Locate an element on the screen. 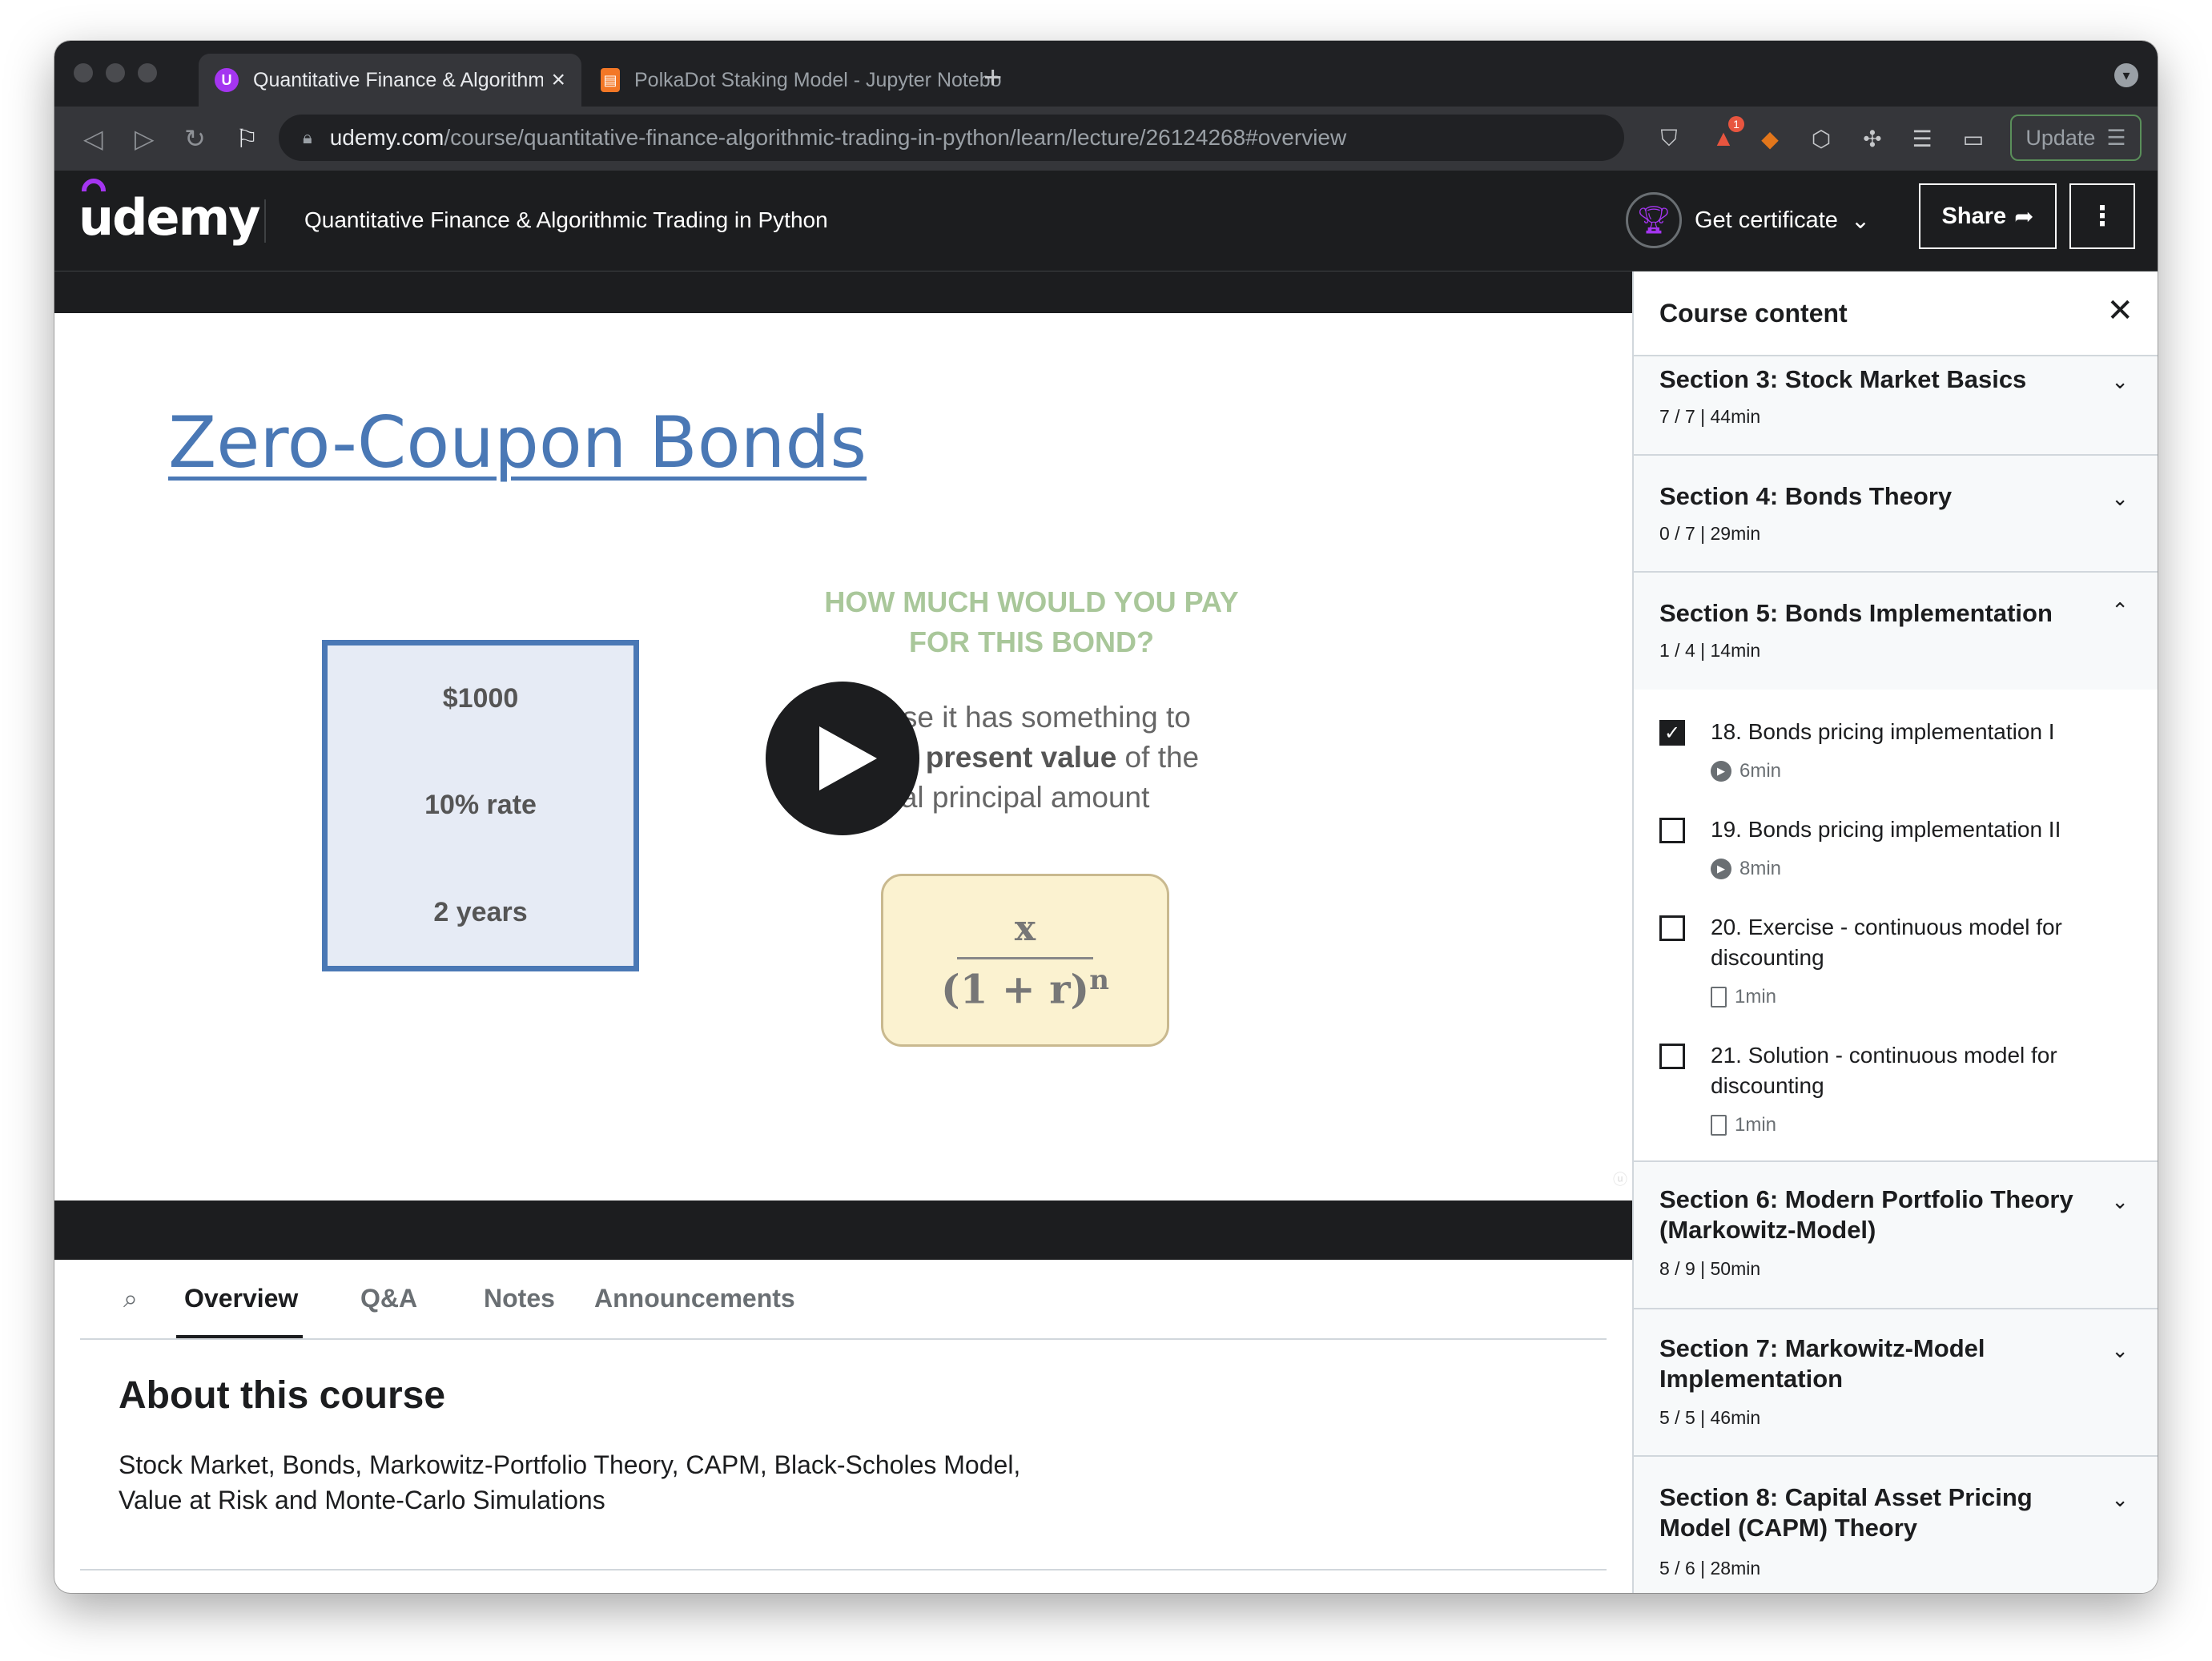  bond-rate: 10% rate is located at coordinates (481, 805).